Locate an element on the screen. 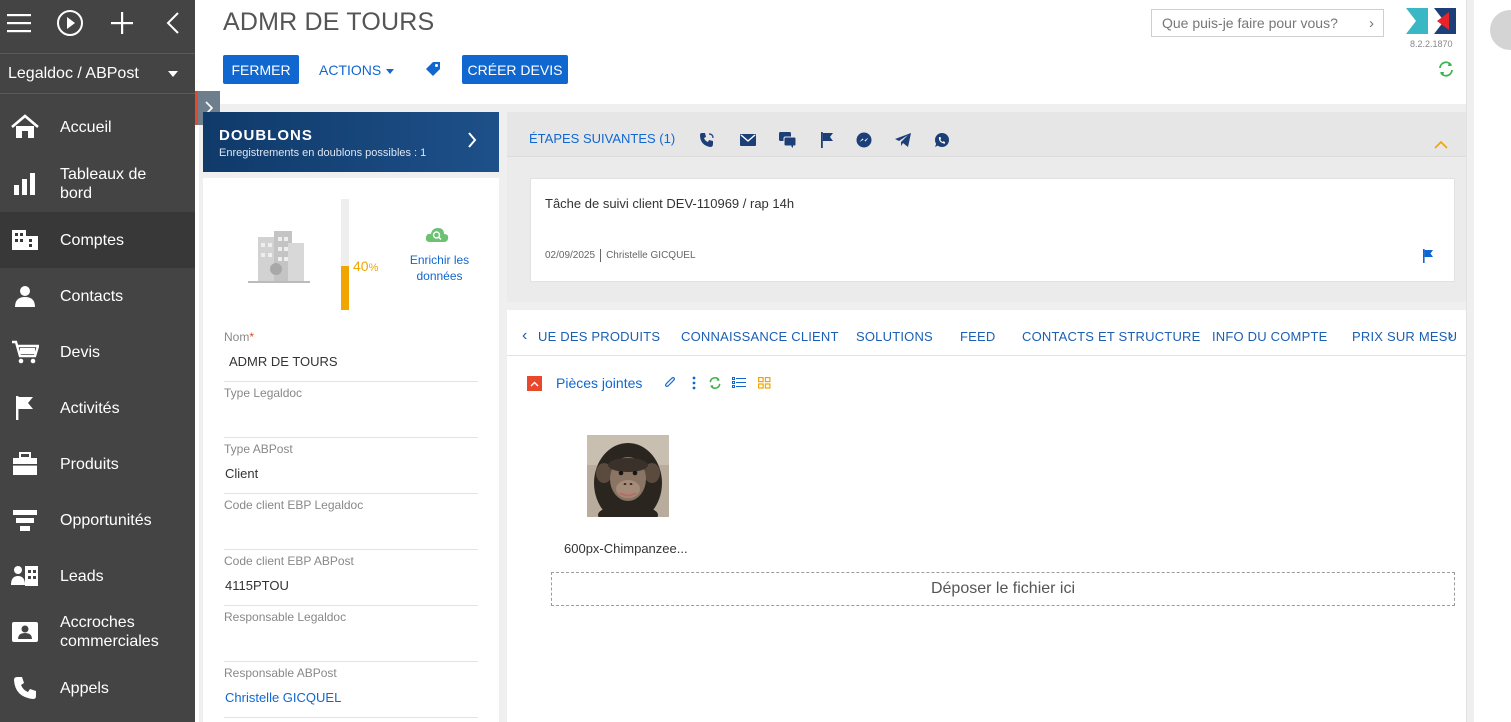 The width and height of the screenshot is (1511, 722). menu-icon is located at coordinates (19, 23).